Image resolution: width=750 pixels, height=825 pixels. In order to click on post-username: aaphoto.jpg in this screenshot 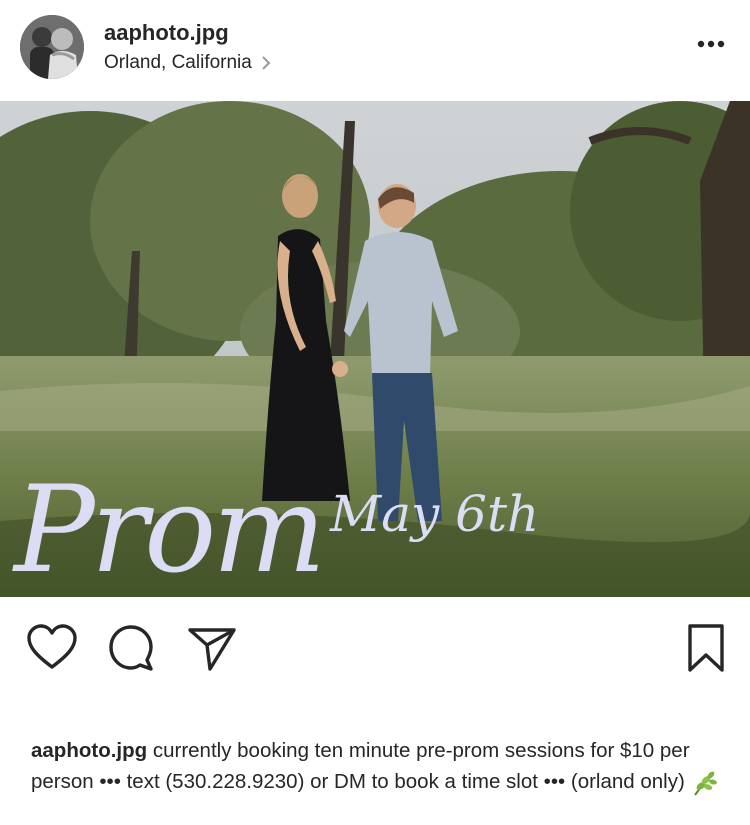, I will do `click(166, 33)`.